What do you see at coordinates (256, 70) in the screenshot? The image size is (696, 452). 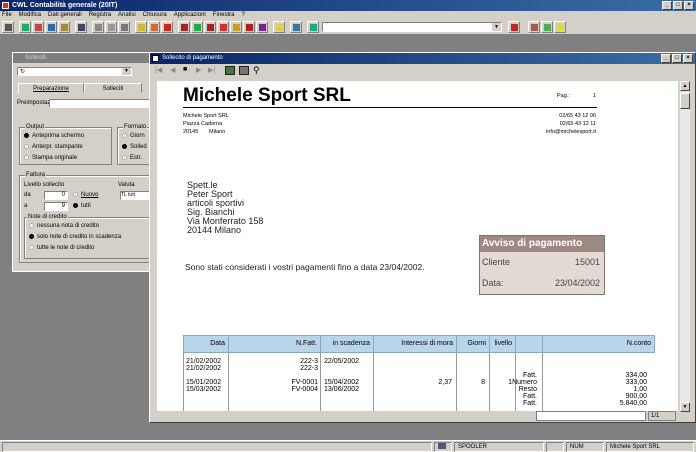 I see `zoom-icon: ⚲` at bounding box center [256, 70].